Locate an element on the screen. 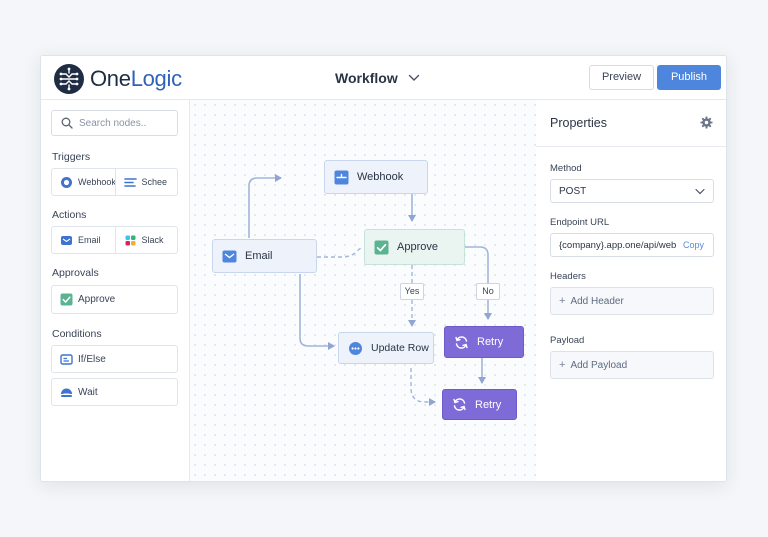 This screenshot has width=768, height=537. method-value: POST is located at coordinates (573, 191).